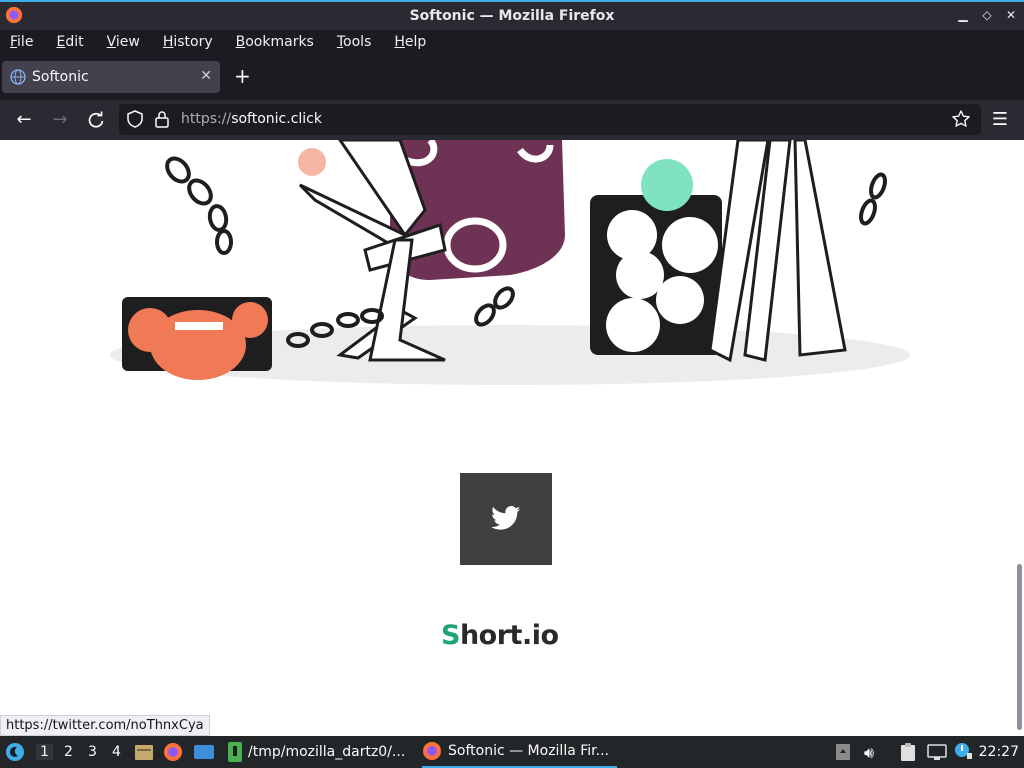 This screenshot has width=1024, height=768. Describe the element at coordinates (908, 752) in the screenshot. I see `clipboard-icon` at that location.